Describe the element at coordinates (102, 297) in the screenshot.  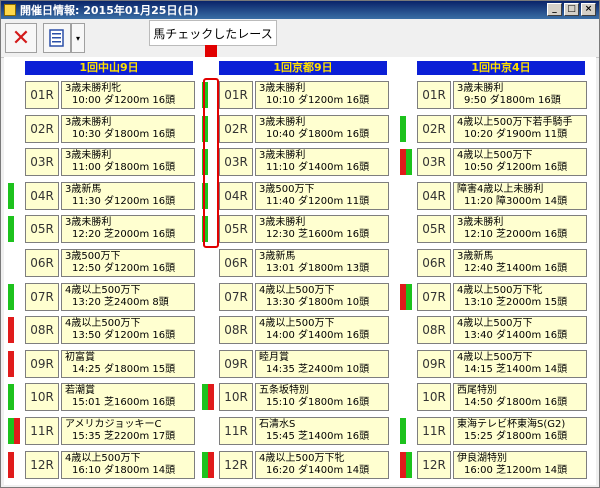
I see `race-row: 07R 4歳以上500万下 13:20 芝2400m 8頭` at that location.